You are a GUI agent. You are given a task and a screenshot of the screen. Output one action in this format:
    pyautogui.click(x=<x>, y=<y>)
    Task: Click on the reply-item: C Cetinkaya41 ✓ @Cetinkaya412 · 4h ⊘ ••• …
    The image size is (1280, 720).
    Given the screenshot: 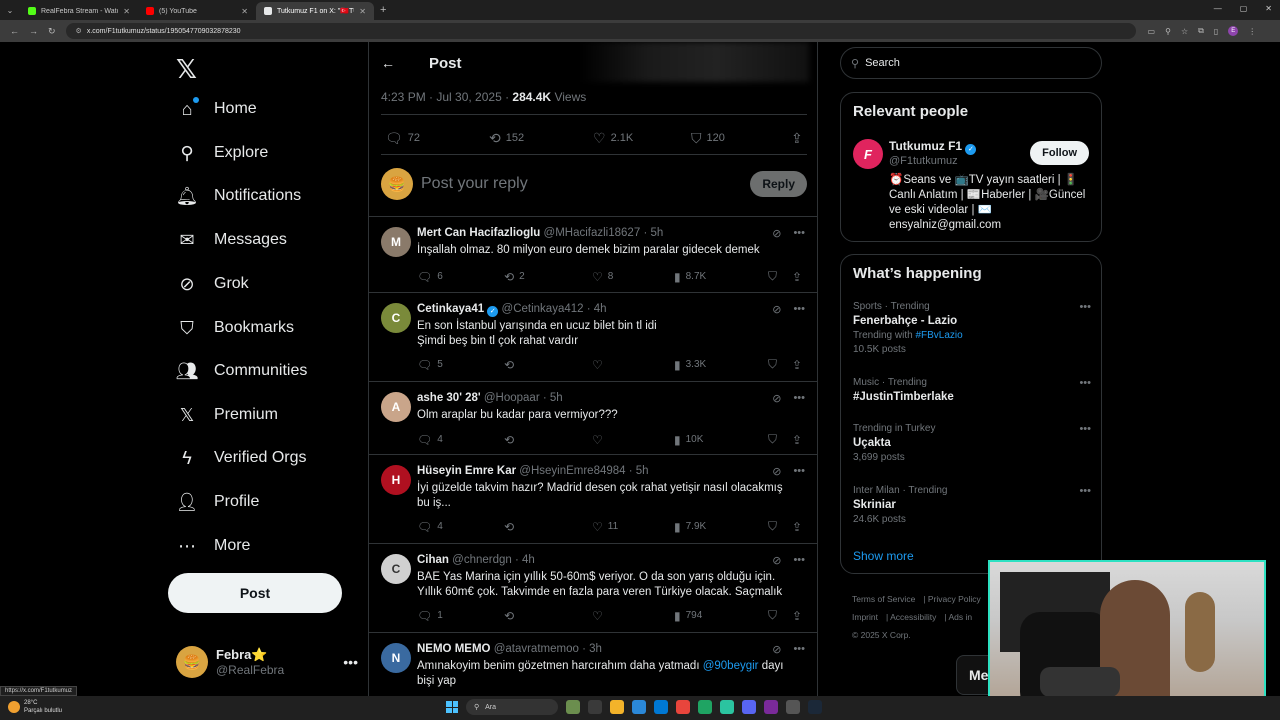 What is the action you would take?
    pyautogui.click(x=593, y=336)
    